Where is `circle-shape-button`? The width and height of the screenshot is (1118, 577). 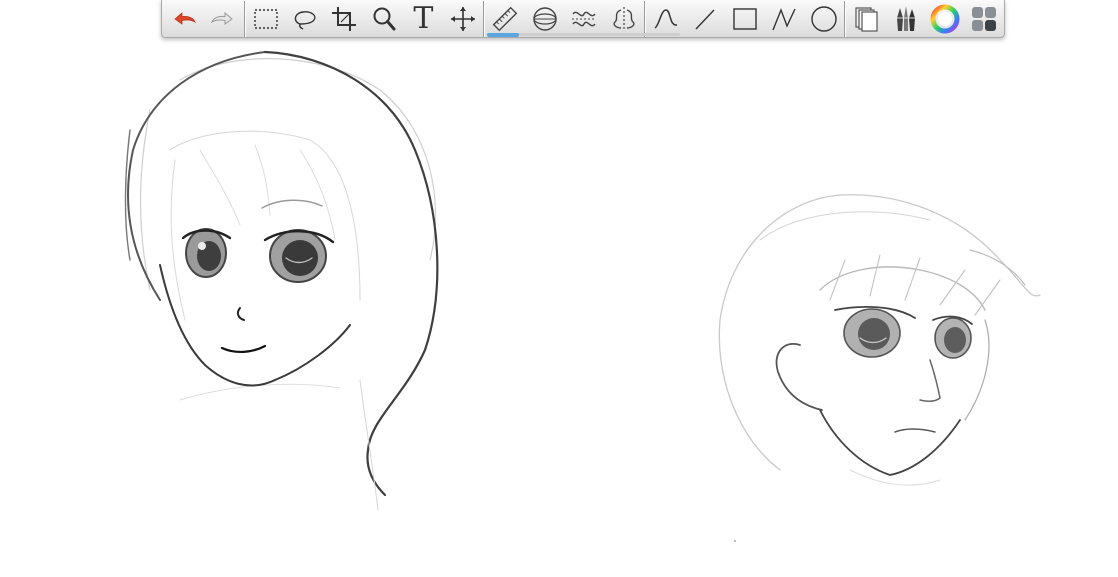
circle-shape-button is located at coordinates (823, 19).